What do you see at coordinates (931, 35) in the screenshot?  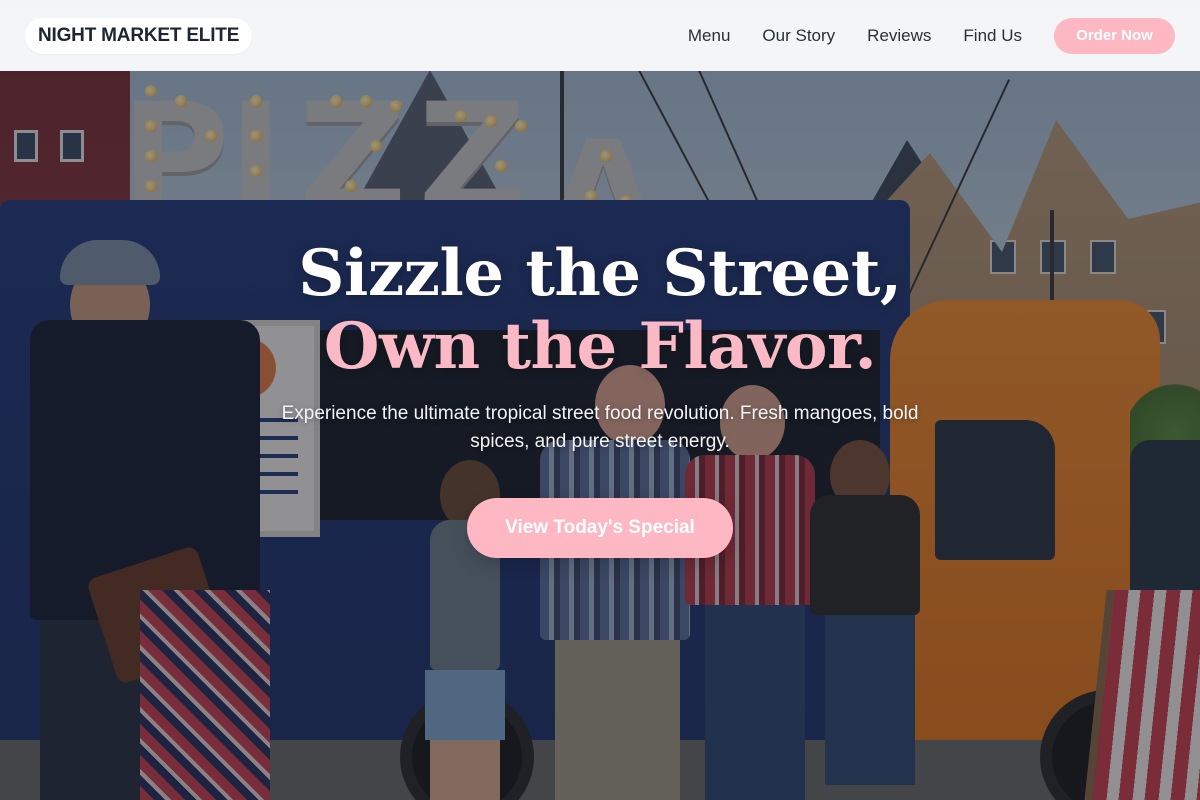 I see `nav-links: Menu Our Story Reviews Find Us Order Now` at bounding box center [931, 35].